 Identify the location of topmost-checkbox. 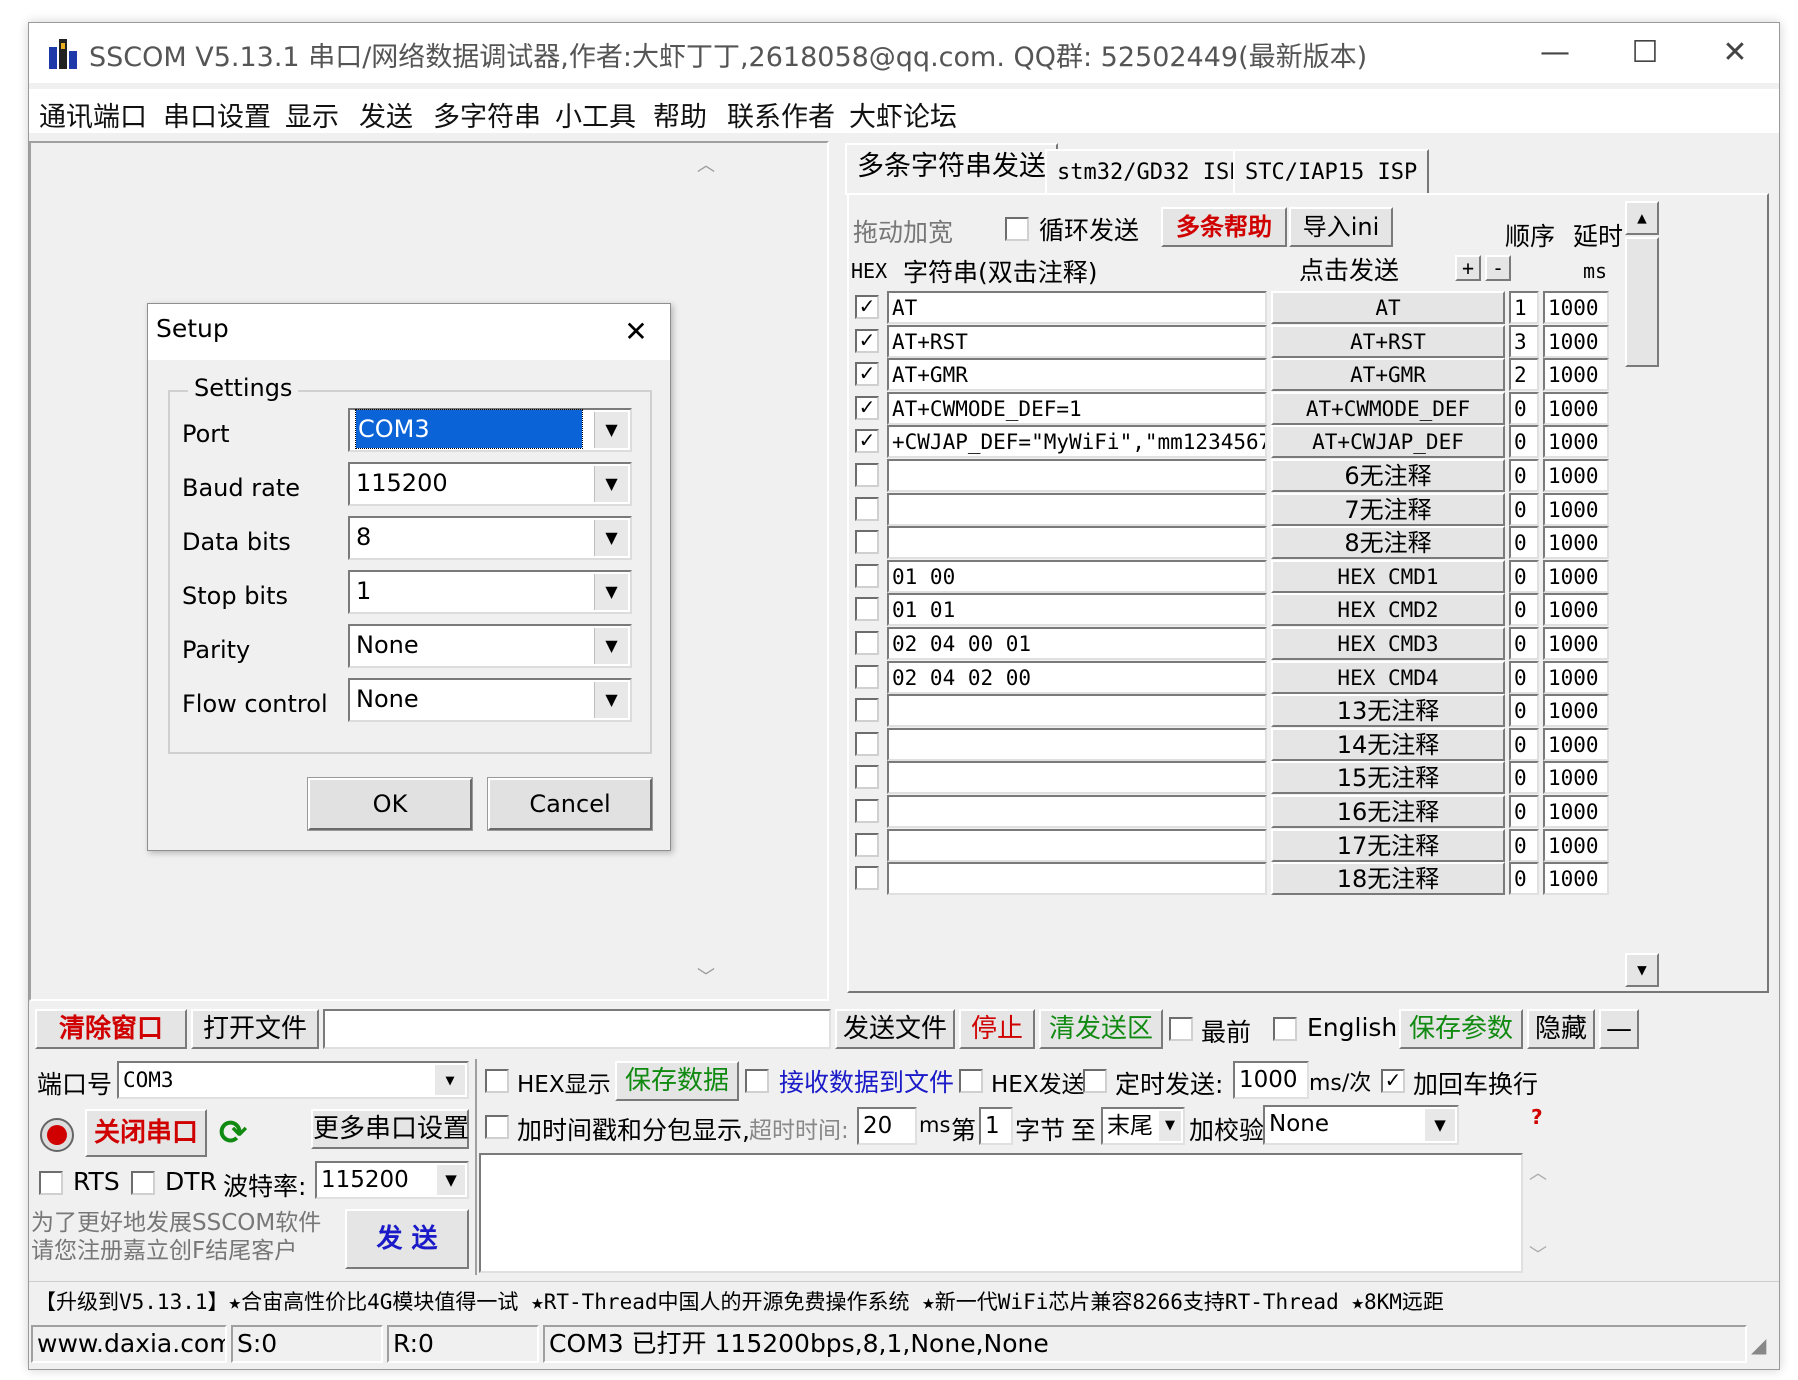
(1181, 1029).